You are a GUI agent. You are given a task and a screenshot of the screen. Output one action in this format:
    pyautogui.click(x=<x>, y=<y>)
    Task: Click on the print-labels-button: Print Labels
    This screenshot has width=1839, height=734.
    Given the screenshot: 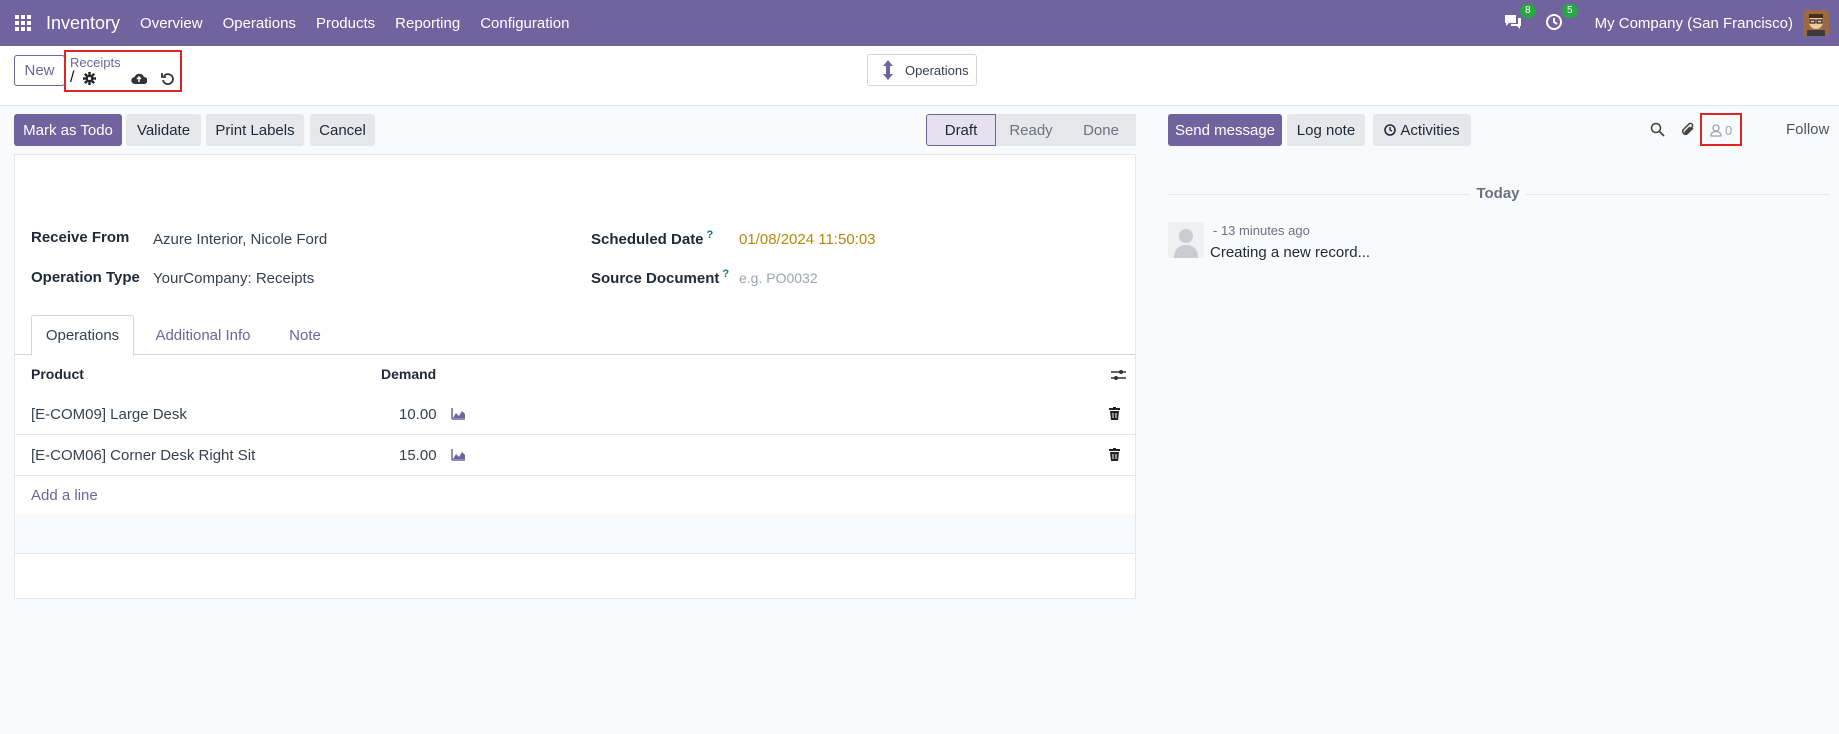 What is the action you would take?
    pyautogui.click(x=255, y=130)
    